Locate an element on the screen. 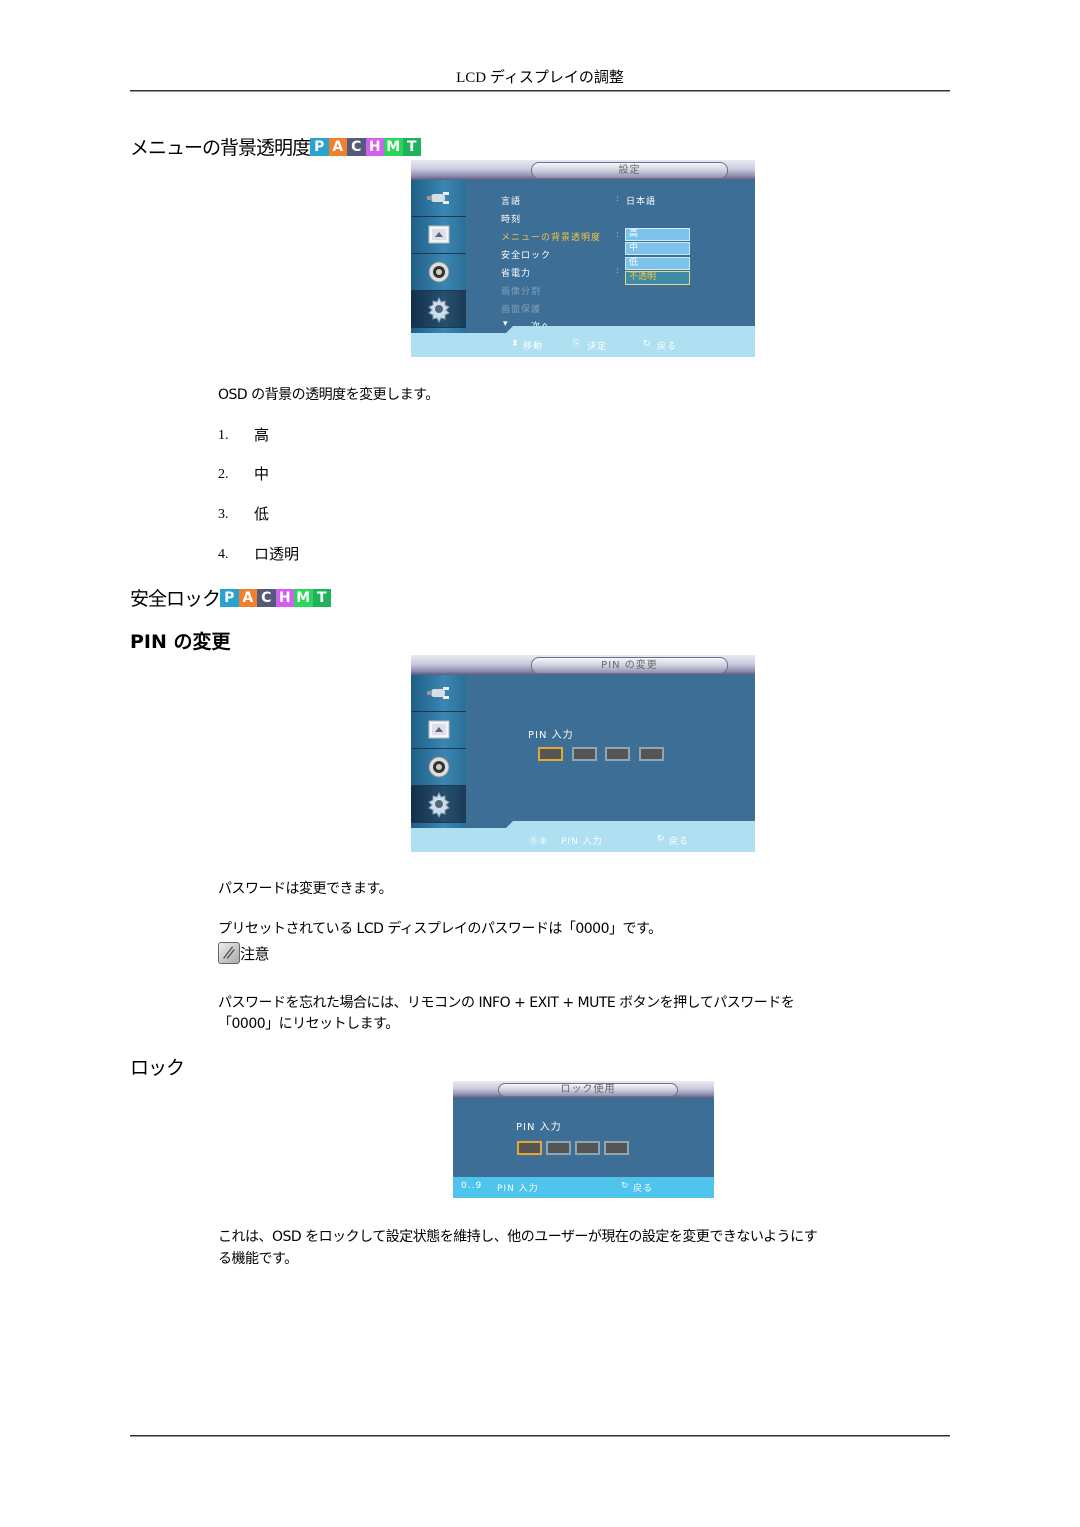  osd-footer: ⓪⑨ PIN 入力 ↻ 戻る is located at coordinates (583, 840).